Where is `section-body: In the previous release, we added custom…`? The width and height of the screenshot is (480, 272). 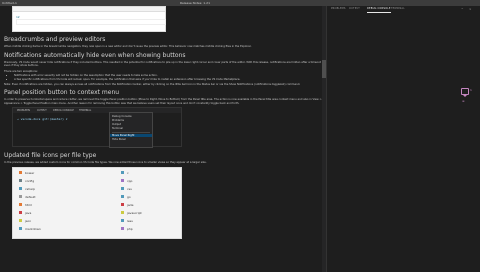
section-body: In the previous release, we added custom… is located at coordinates (105, 163).